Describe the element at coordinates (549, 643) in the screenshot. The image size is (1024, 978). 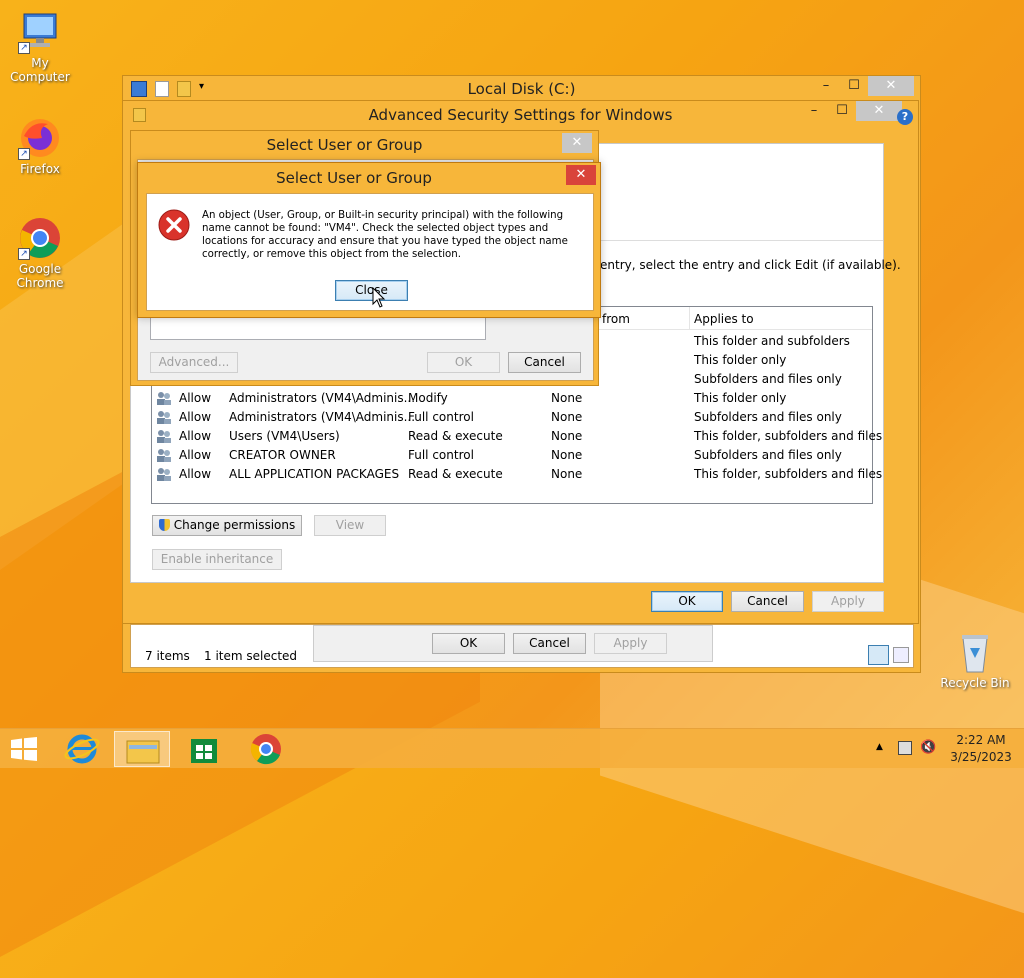
I see `properties-cancel-button: Cancel` at that location.